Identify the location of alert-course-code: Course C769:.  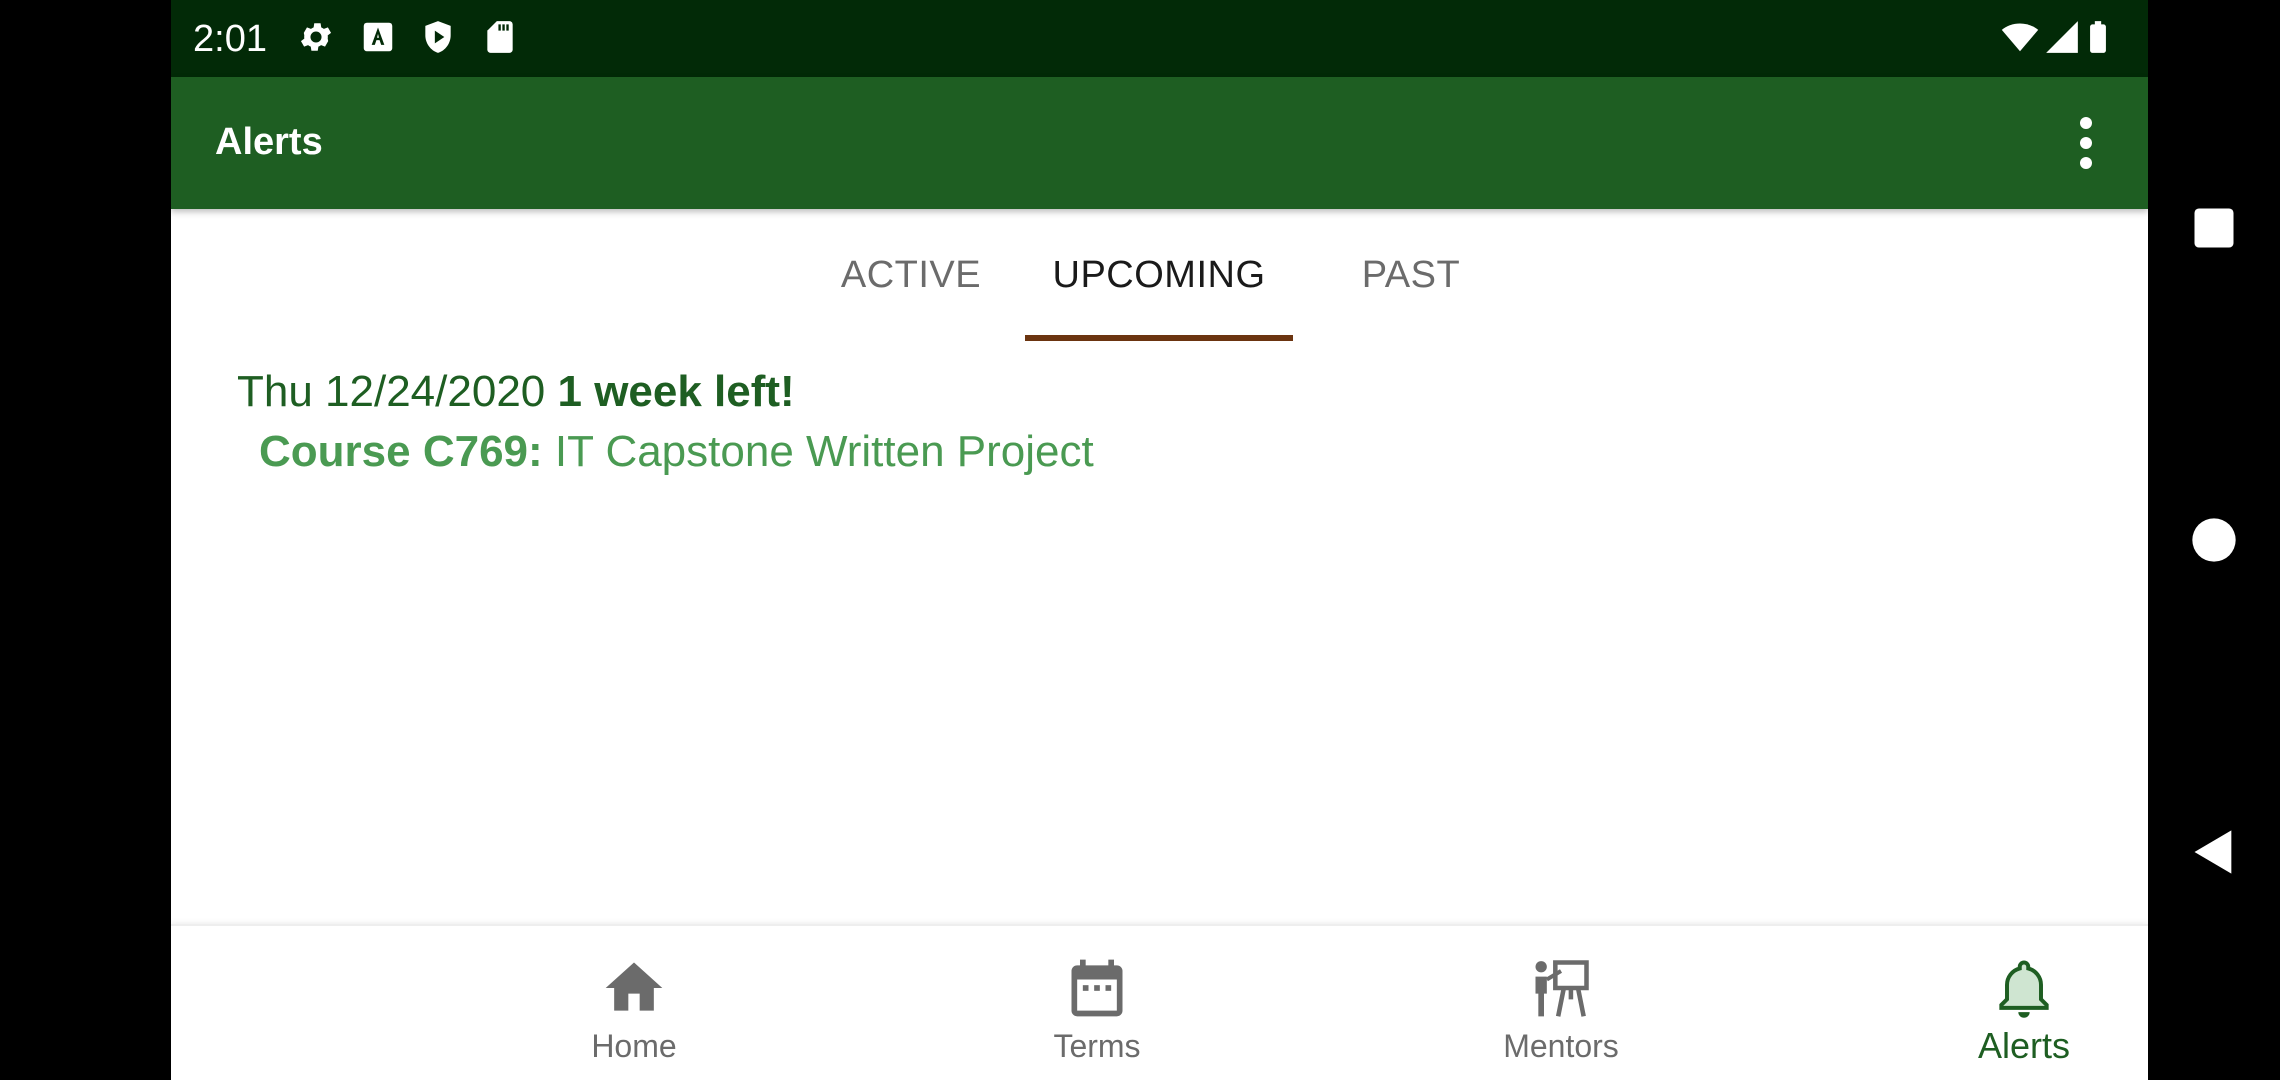
(401, 451).